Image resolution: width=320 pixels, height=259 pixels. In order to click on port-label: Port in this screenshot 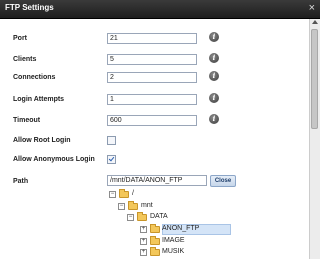, I will do `click(20, 38)`.